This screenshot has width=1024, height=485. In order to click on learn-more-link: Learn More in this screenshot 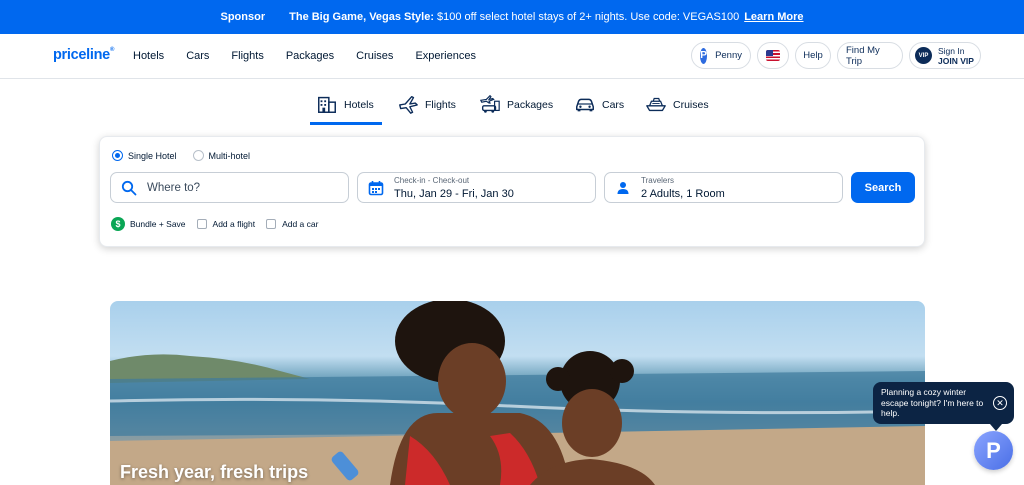, I will do `click(773, 17)`.